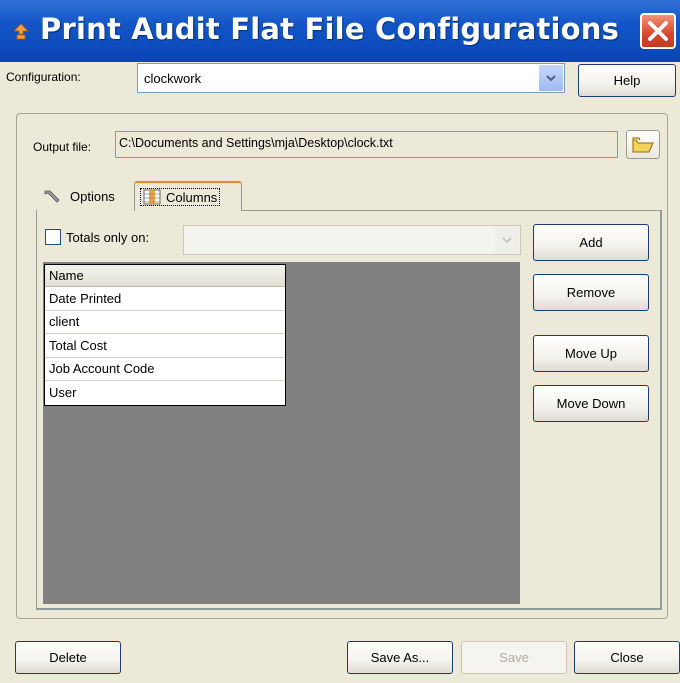 The image size is (680, 683). I want to click on table-row: Date Printed, so click(165, 299).